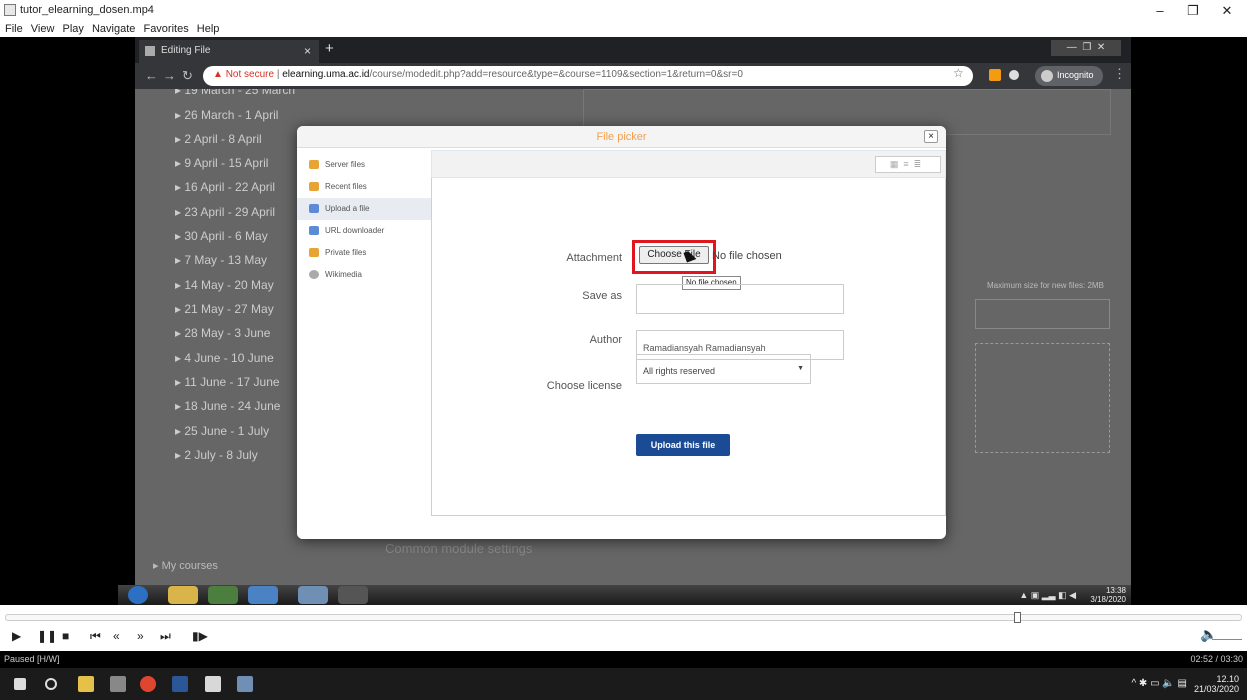 This screenshot has height=700, width=1247. Describe the element at coordinates (224, 313) in the screenshot. I see `week-item: 21 May - 27 May` at that location.